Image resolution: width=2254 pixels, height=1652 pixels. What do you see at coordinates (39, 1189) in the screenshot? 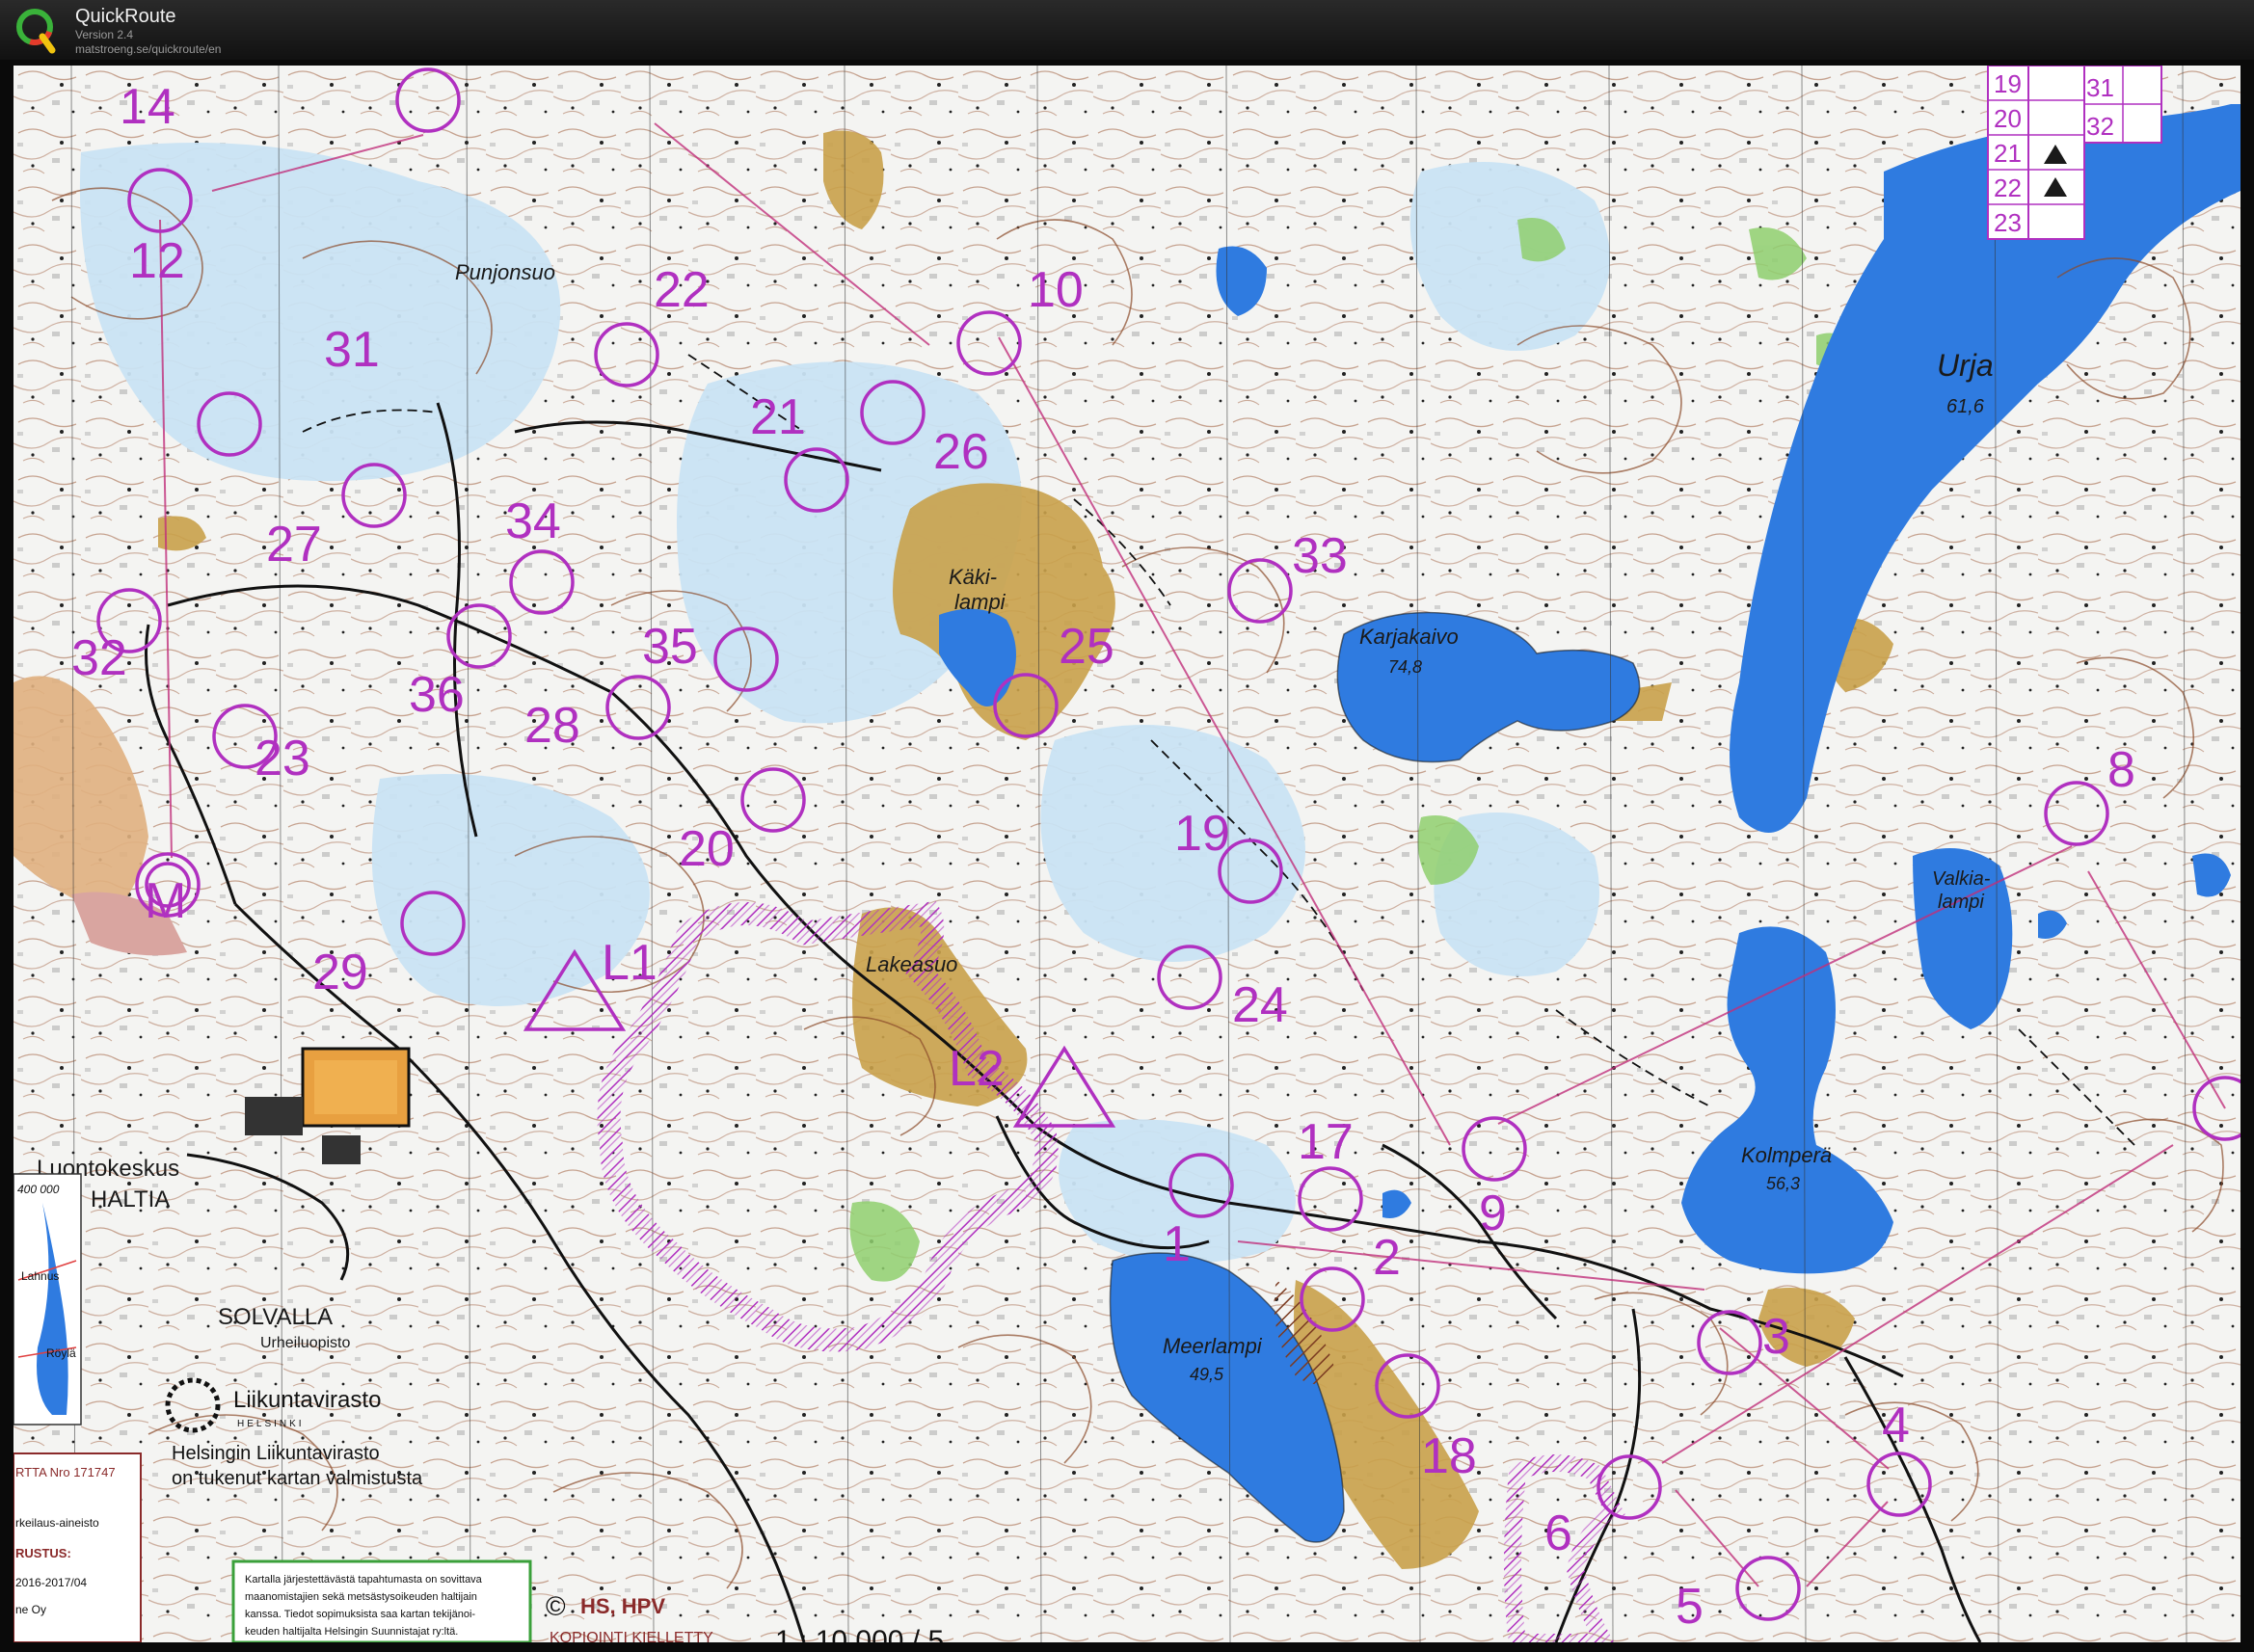
I see `inset-scale: 400 000` at bounding box center [39, 1189].